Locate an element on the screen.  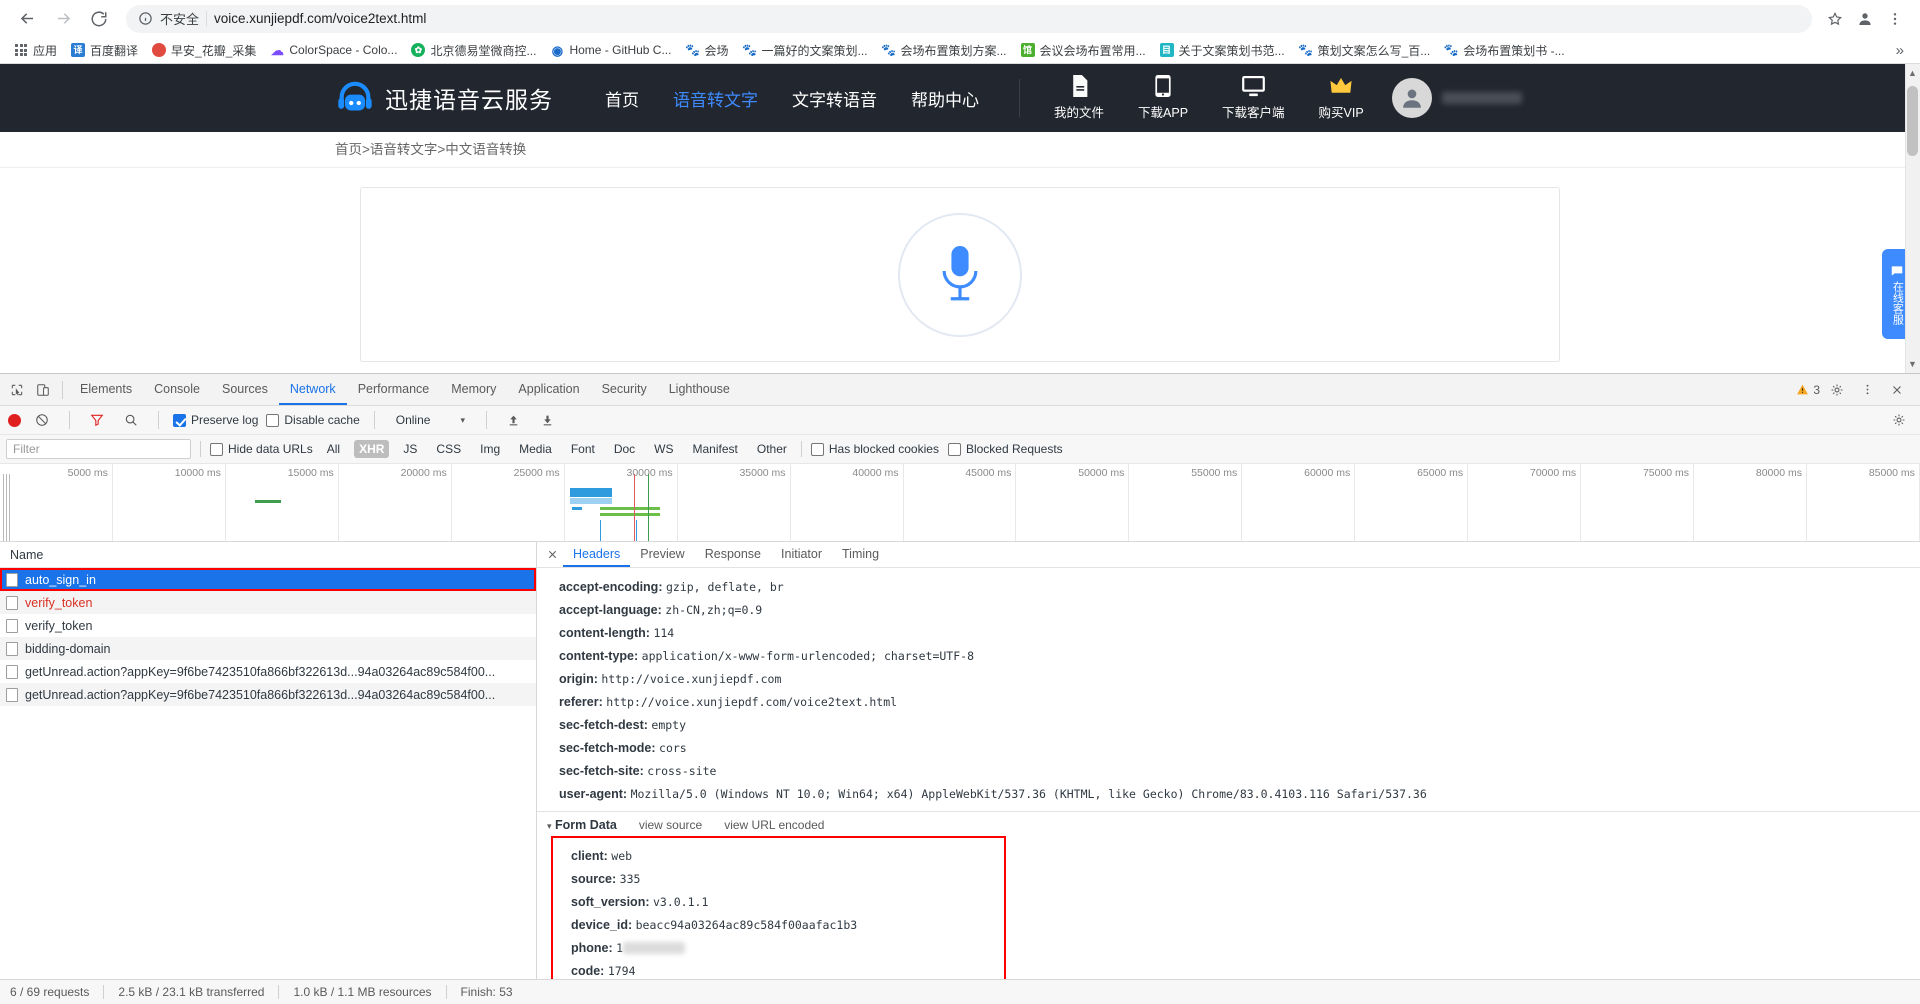
form-data-header: ▾ Form Data view source view URL encoded is located at coordinates (1228, 824).